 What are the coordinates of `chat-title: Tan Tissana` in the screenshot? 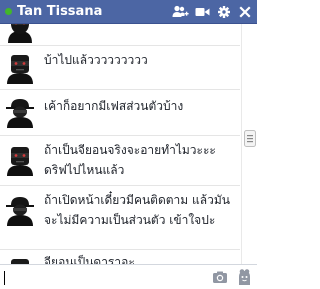 It's located at (59, 12).